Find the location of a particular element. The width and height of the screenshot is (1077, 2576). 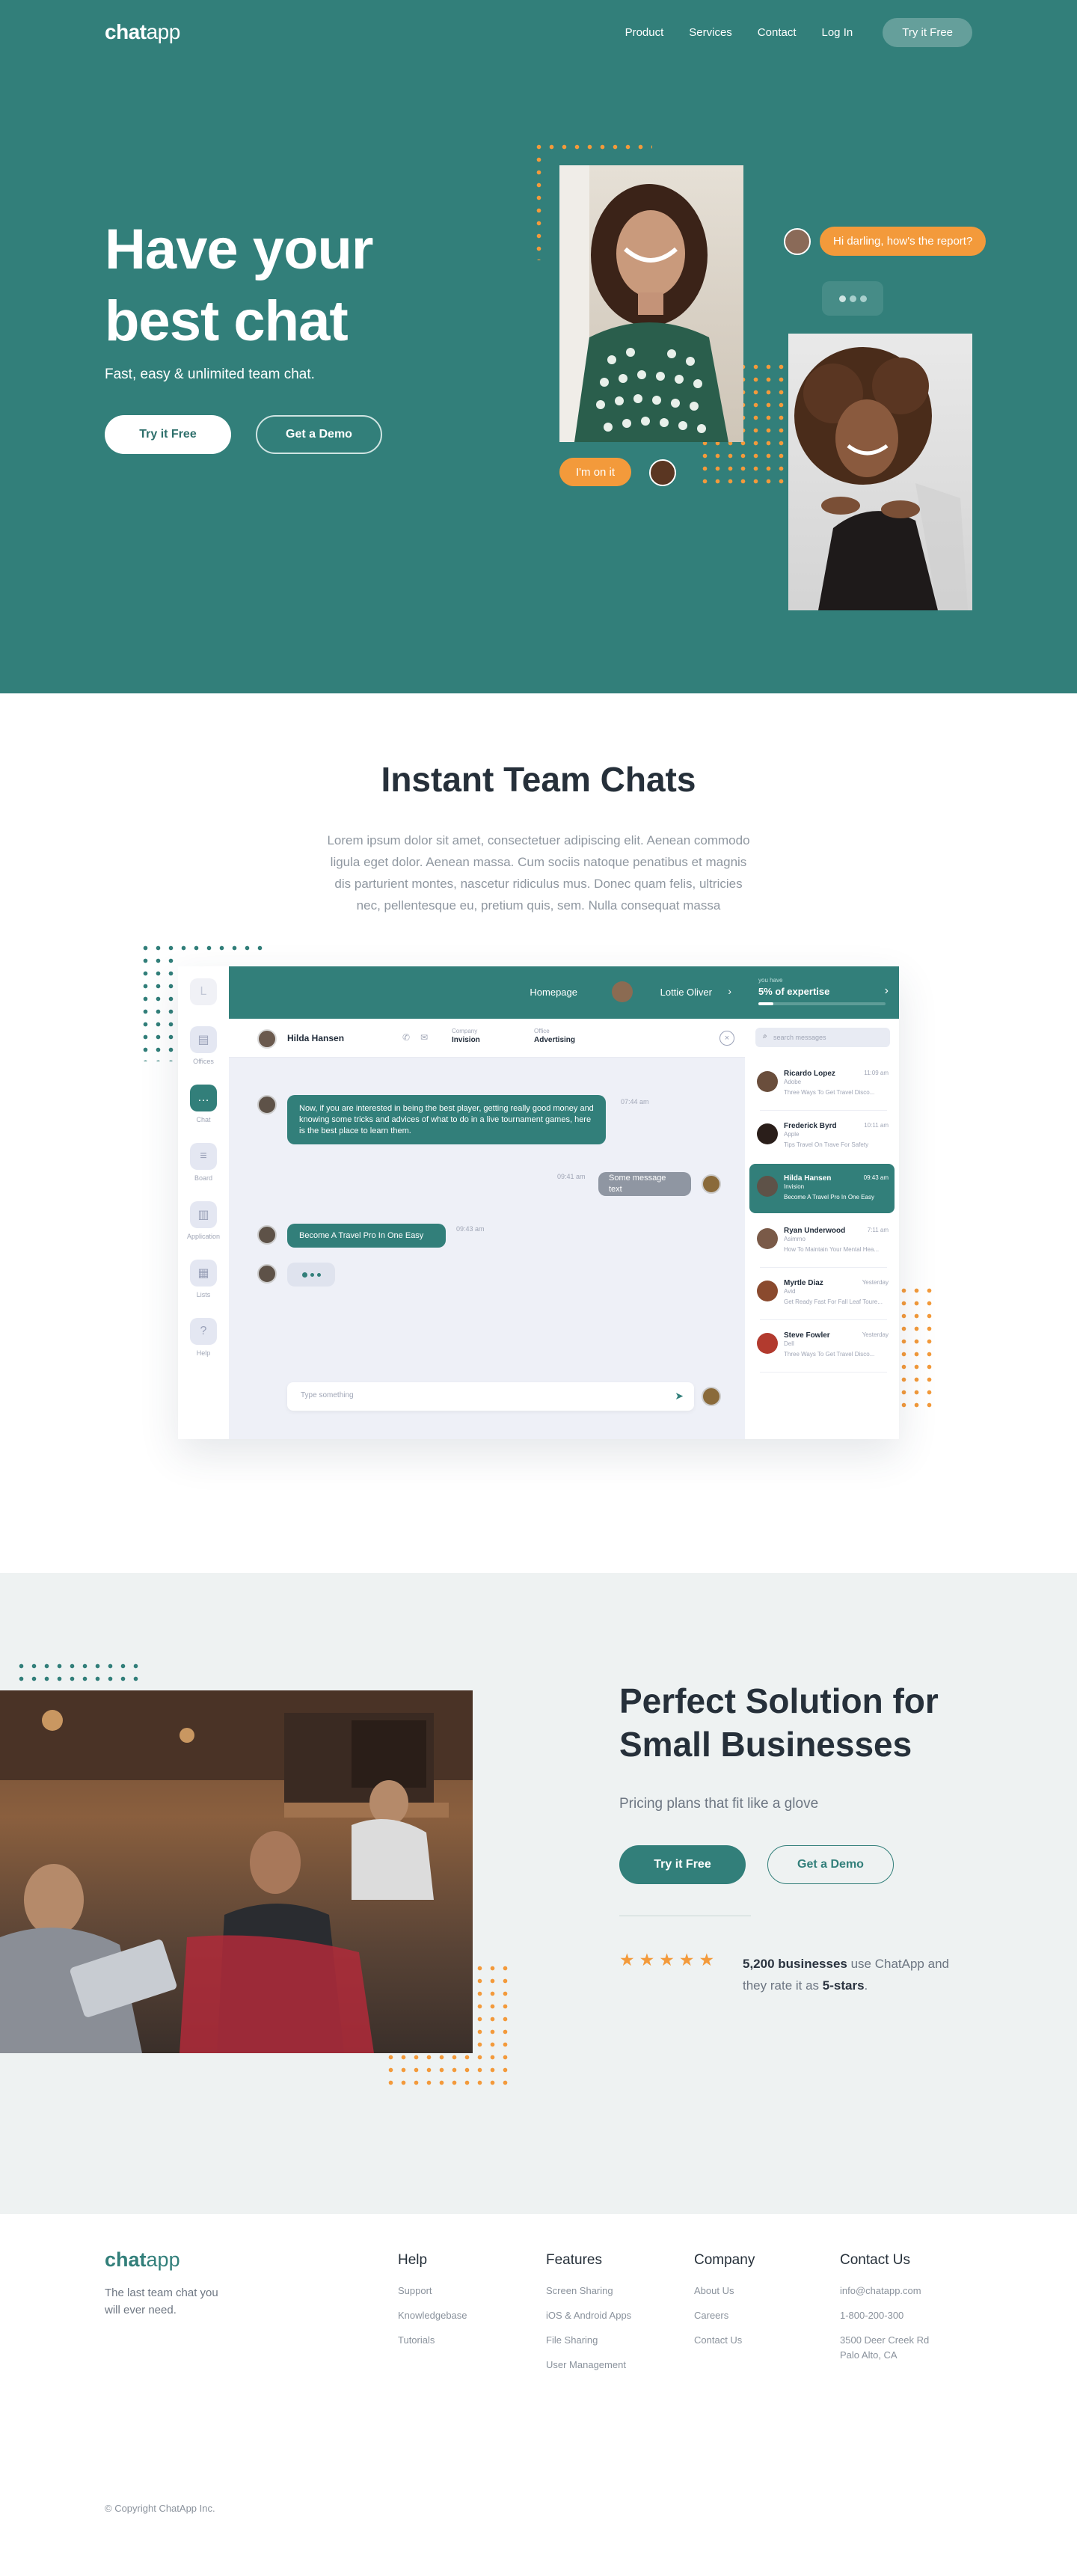

homepage-link: Homepage is located at coordinates (553, 992).